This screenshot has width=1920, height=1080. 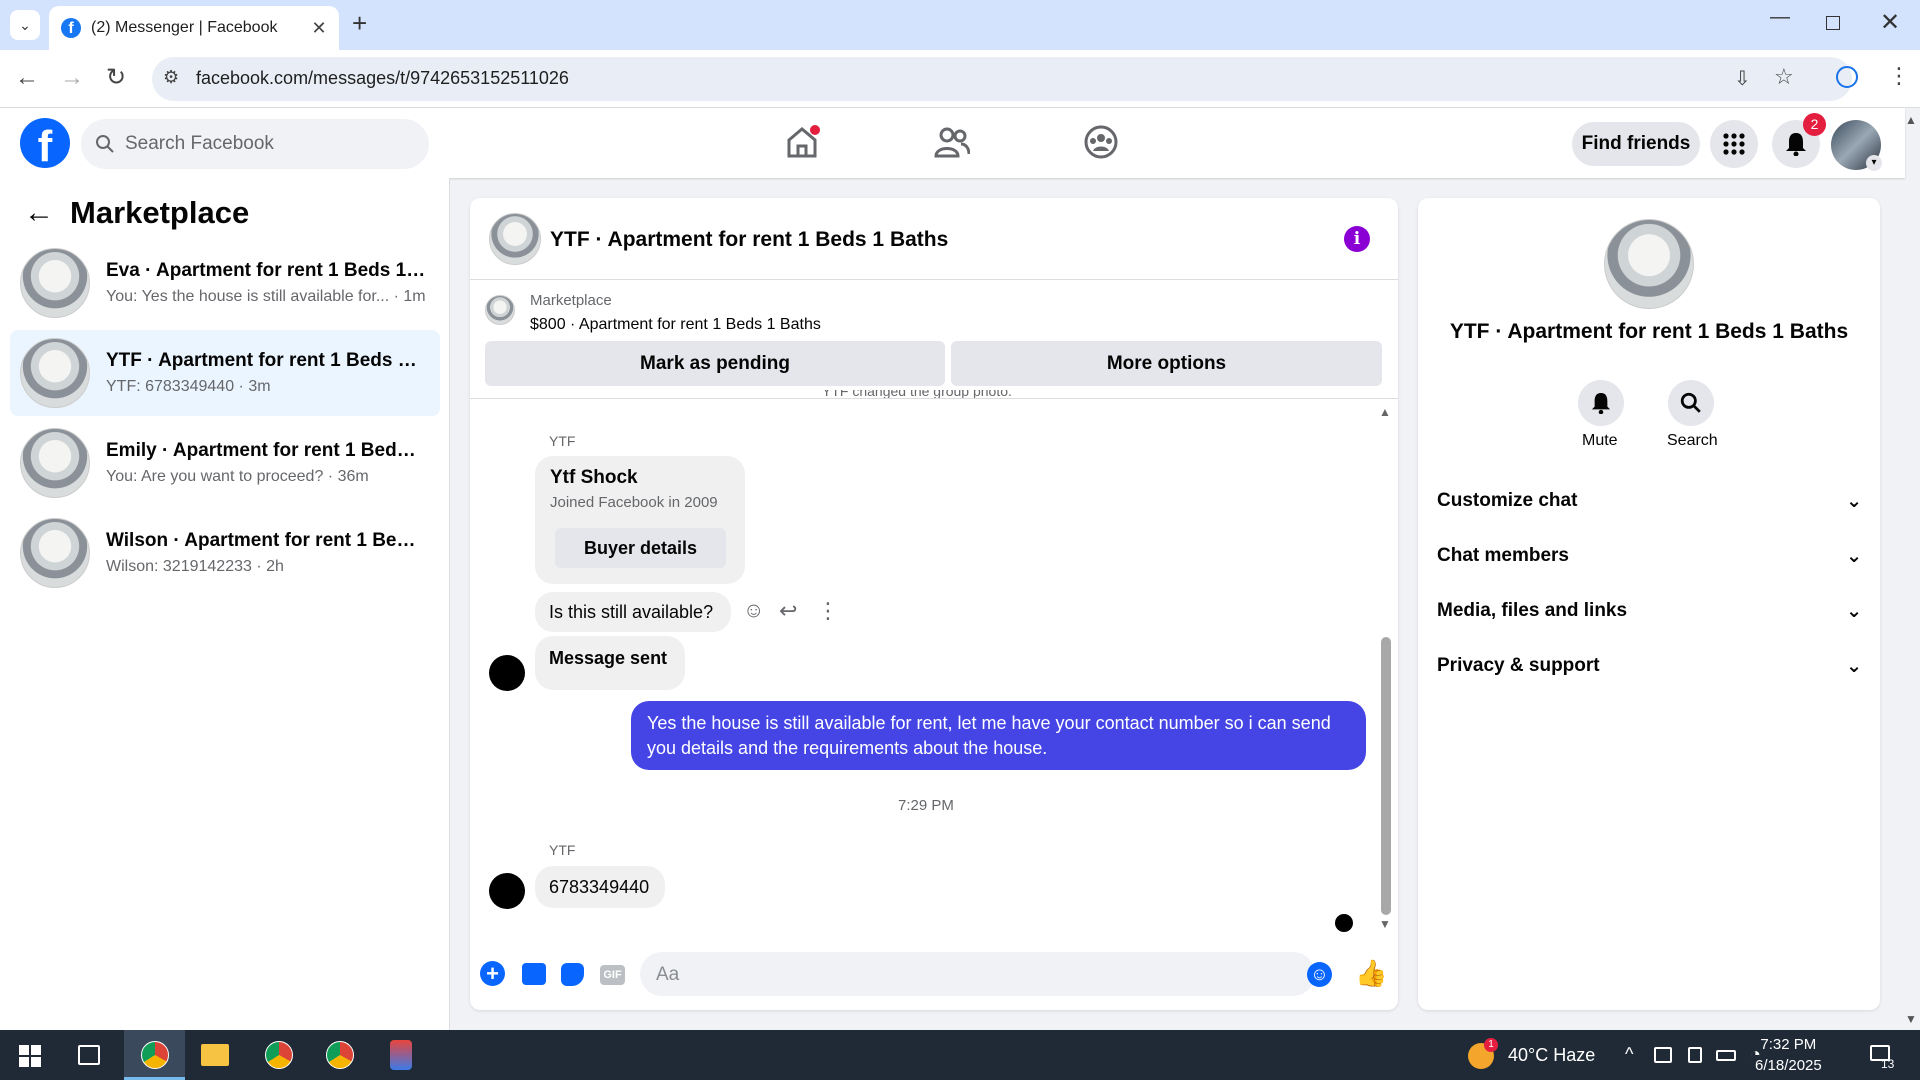 What do you see at coordinates (1874, 163) in the screenshot?
I see `chevron-down-icon: ▾` at bounding box center [1874, 163].